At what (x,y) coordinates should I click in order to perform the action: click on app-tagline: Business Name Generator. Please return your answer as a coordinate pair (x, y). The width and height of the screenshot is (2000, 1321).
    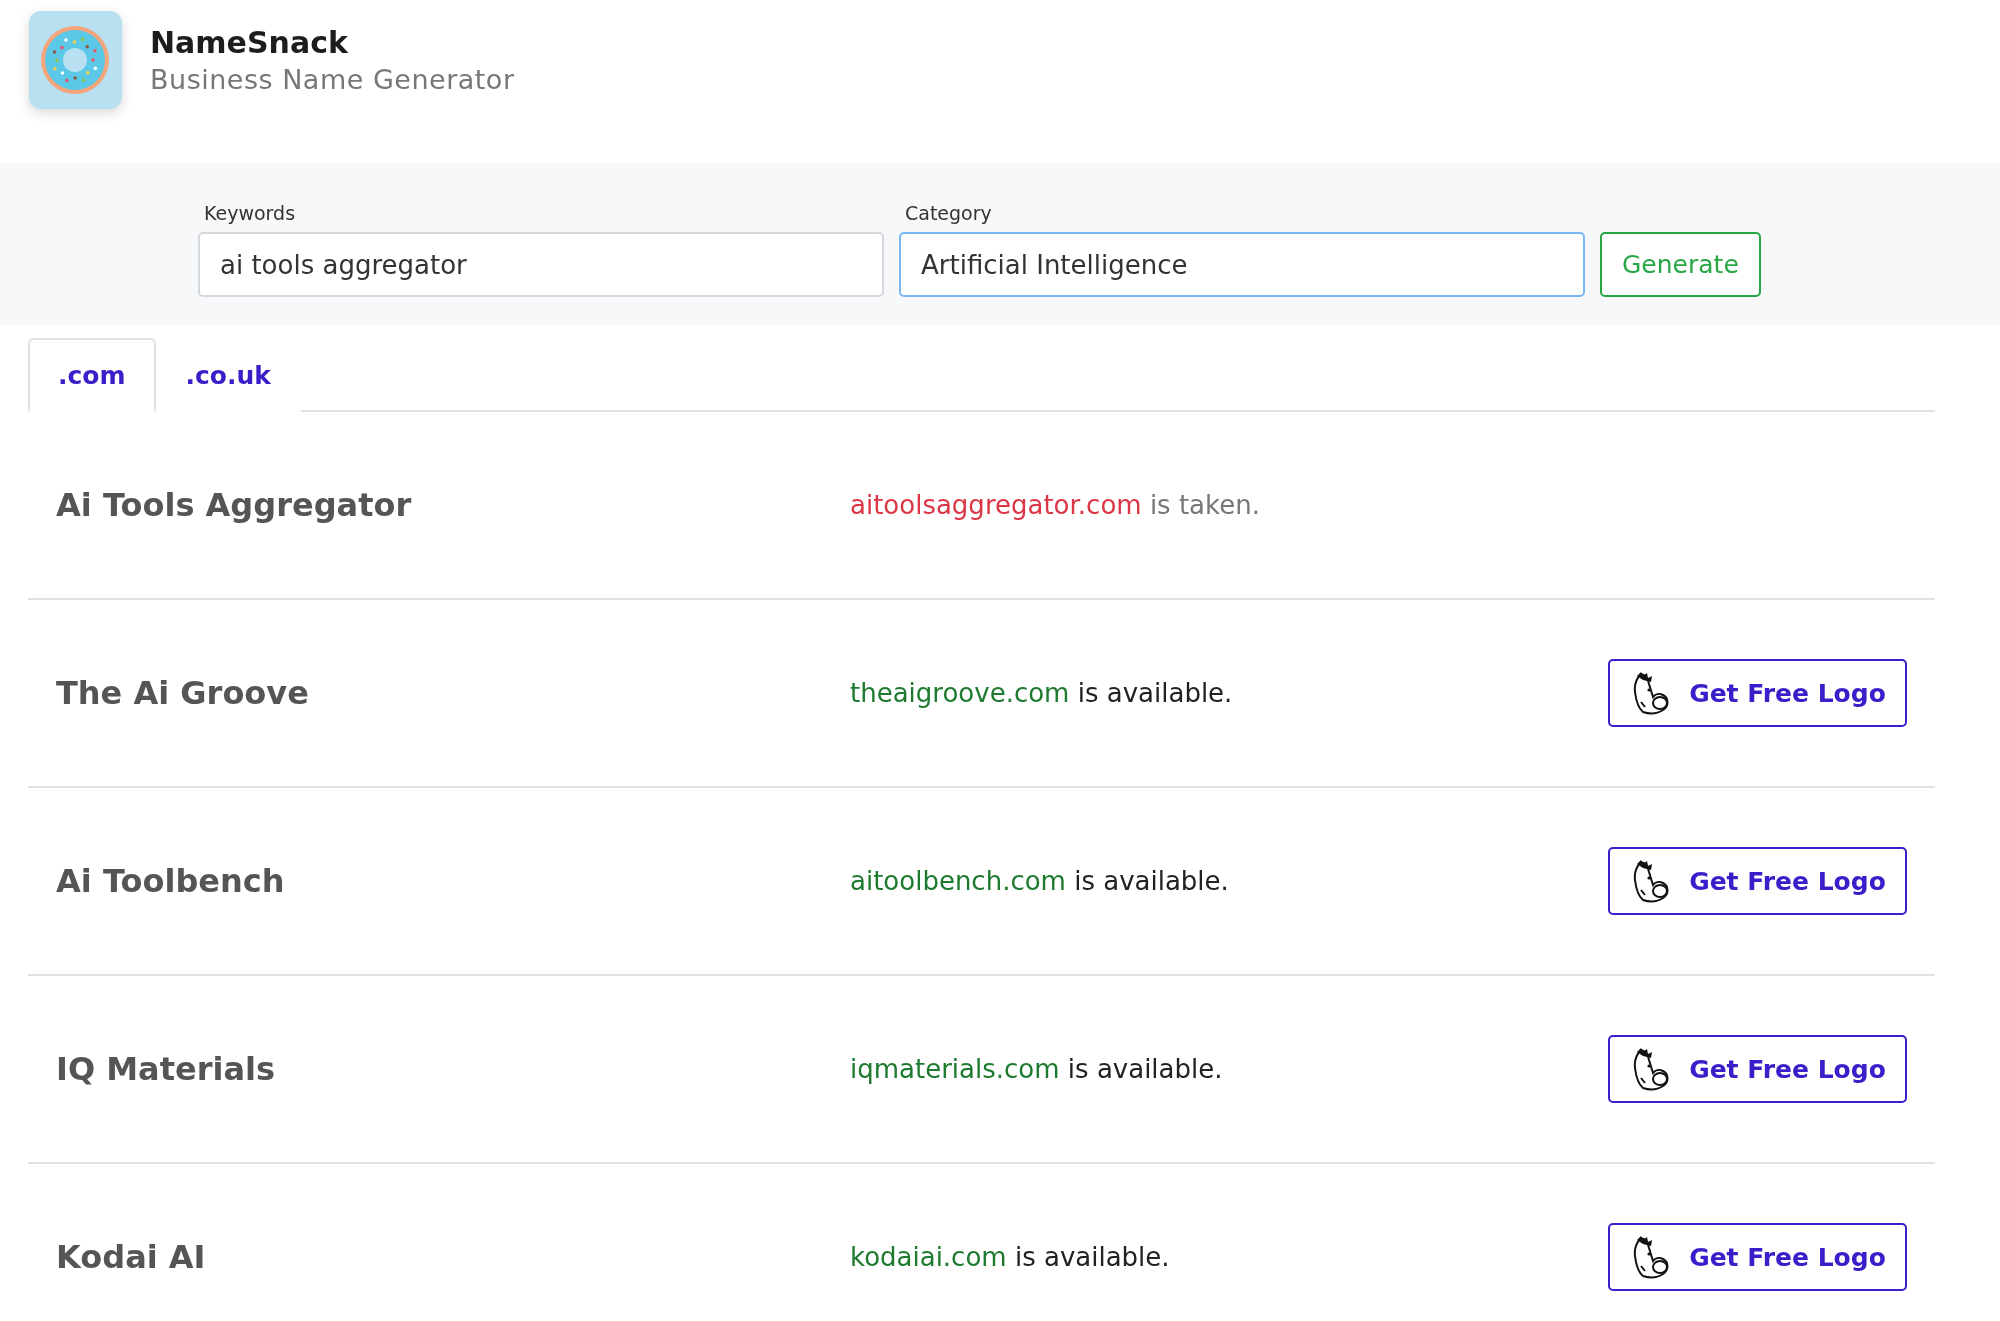
    Looking at the image, I should click on (332, 79).